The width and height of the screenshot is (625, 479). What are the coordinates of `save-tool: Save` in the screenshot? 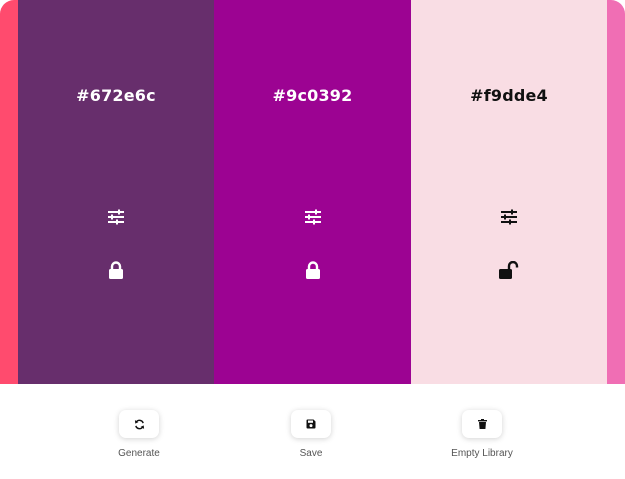 It's located at (311, 434).